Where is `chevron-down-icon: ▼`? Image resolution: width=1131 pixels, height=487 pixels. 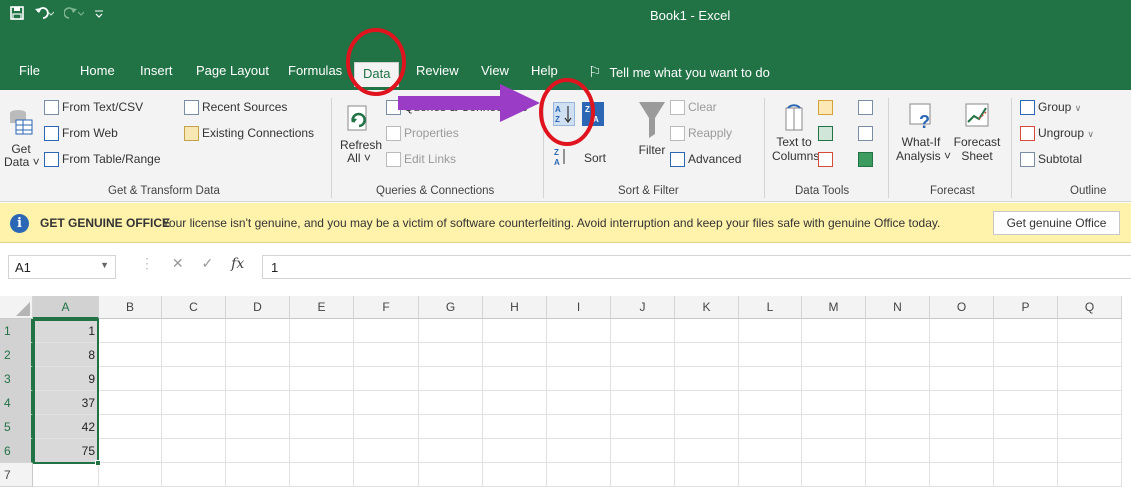
chevron-down-icon: ▼ is located at coordinates (104, 265).